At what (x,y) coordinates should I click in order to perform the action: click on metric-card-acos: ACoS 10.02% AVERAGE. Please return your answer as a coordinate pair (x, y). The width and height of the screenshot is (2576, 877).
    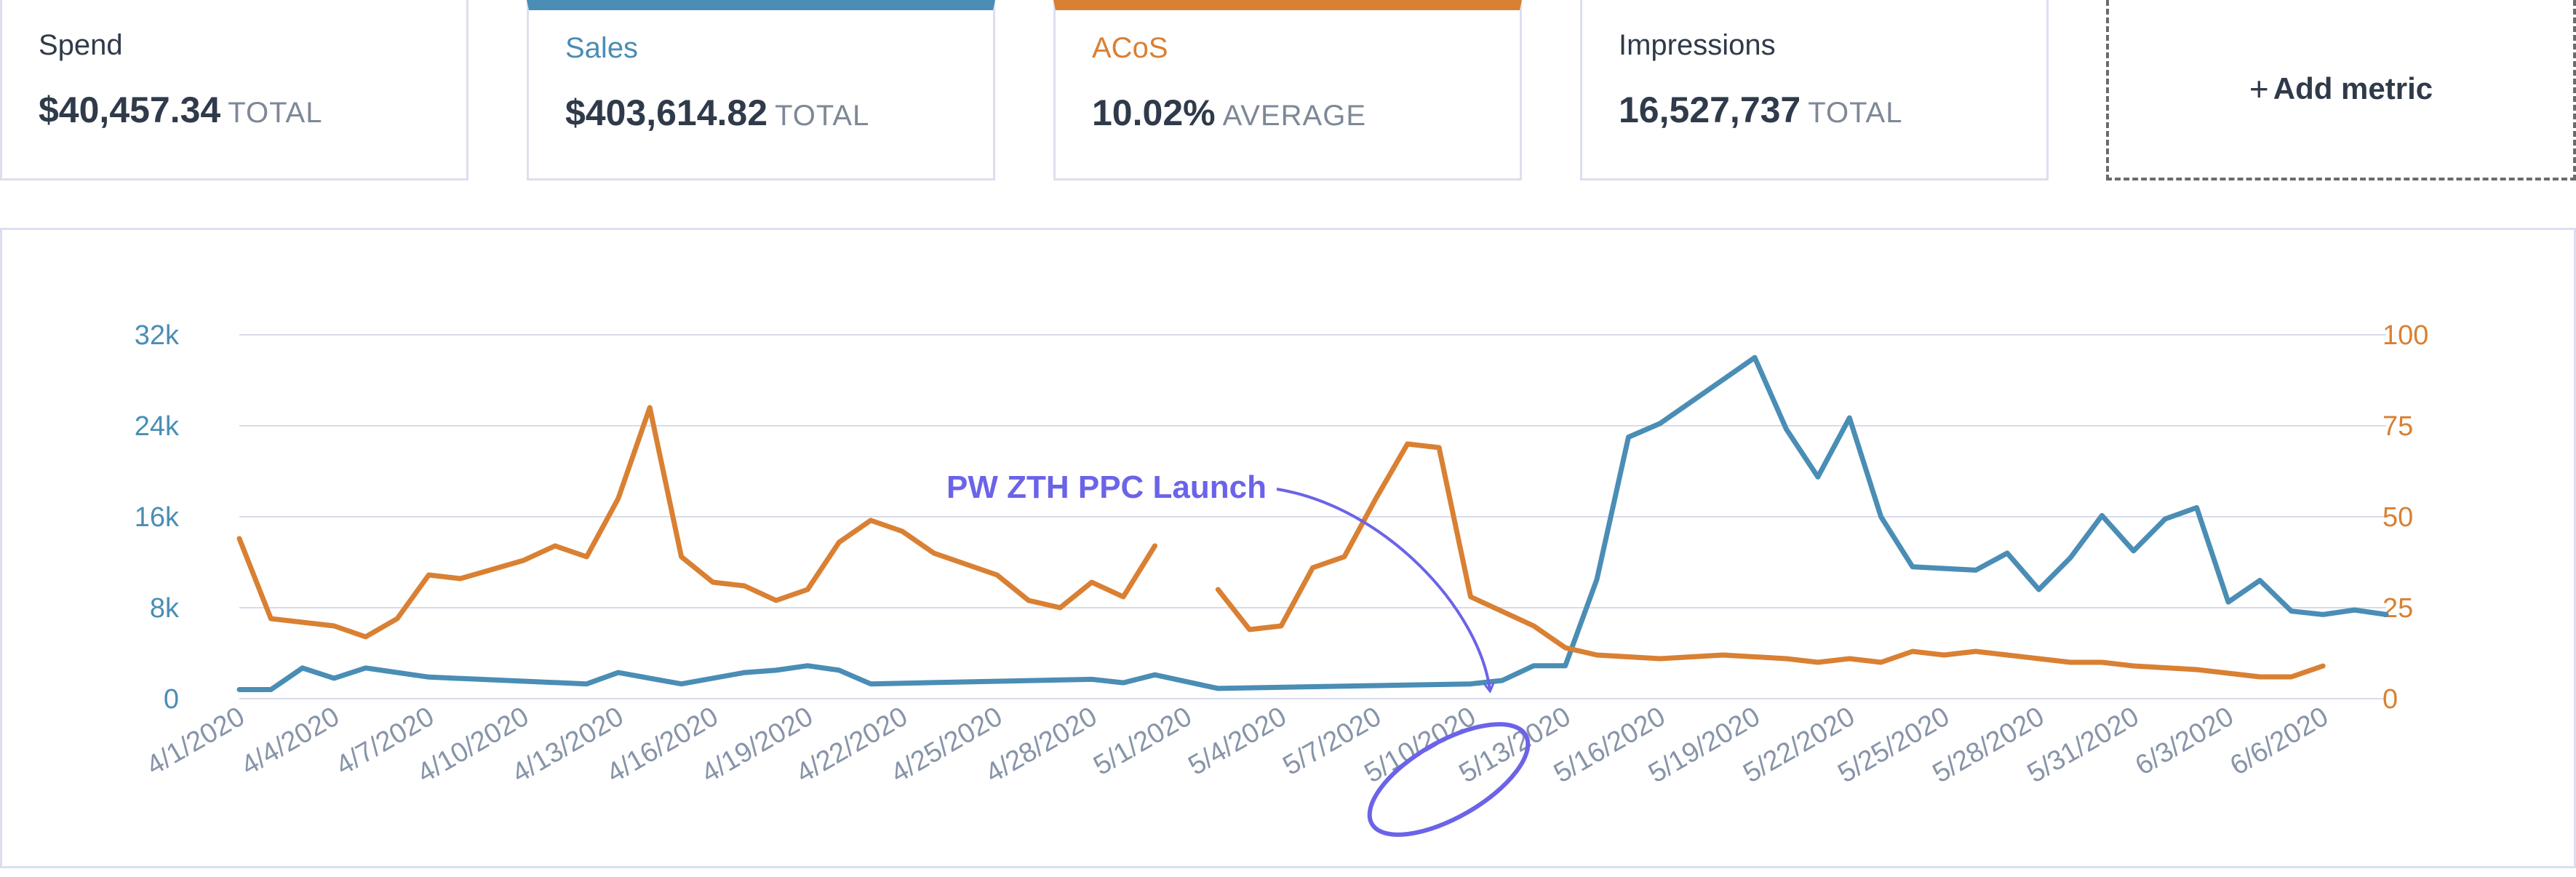
    Looking at the image, I should click on (1287, 90).